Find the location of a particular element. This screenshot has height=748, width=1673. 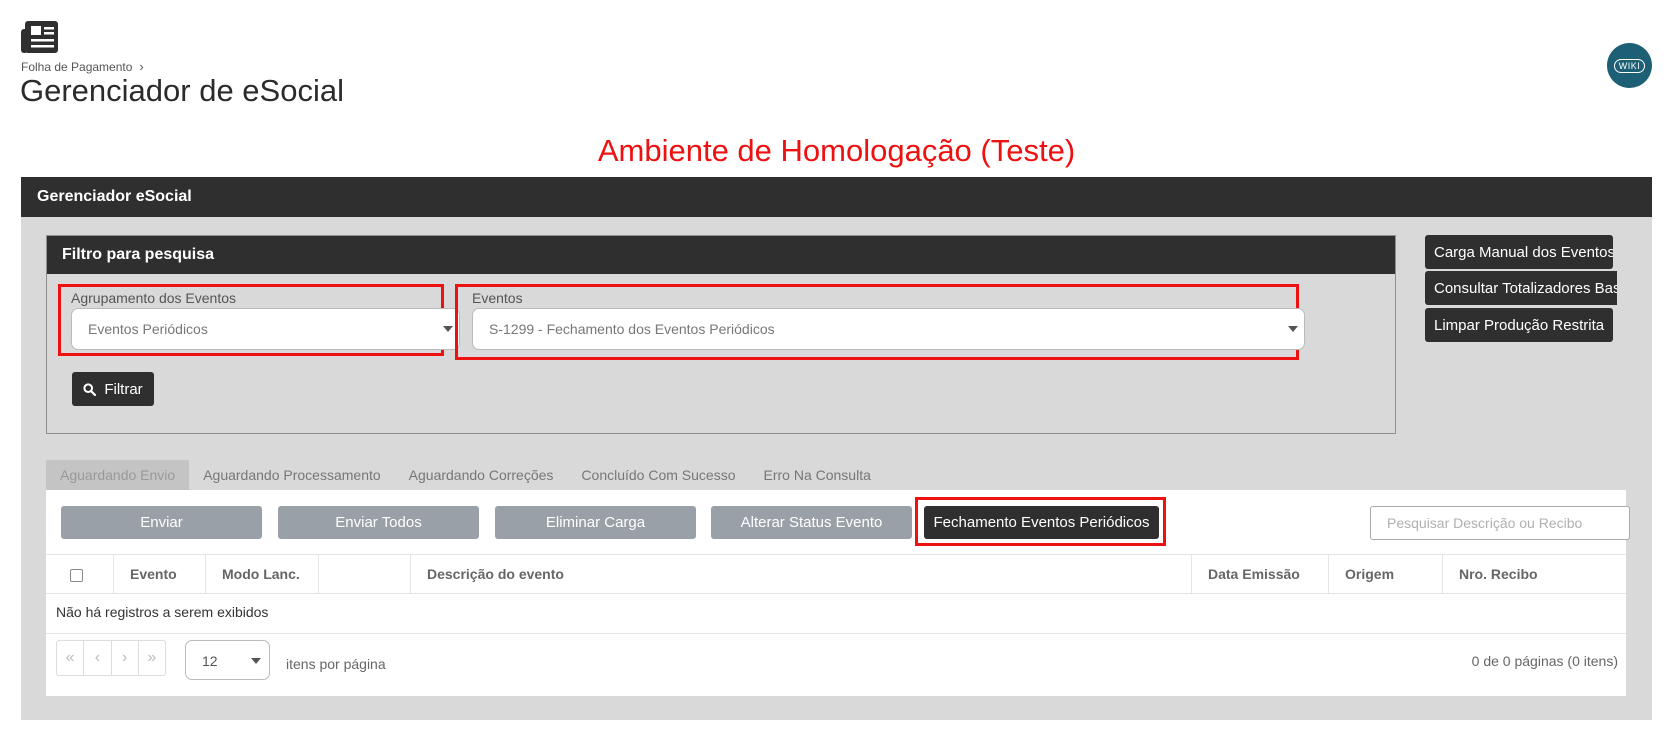

manual-load-button: Carga Manual dos Eventos is located at coordinates (1519, 252).